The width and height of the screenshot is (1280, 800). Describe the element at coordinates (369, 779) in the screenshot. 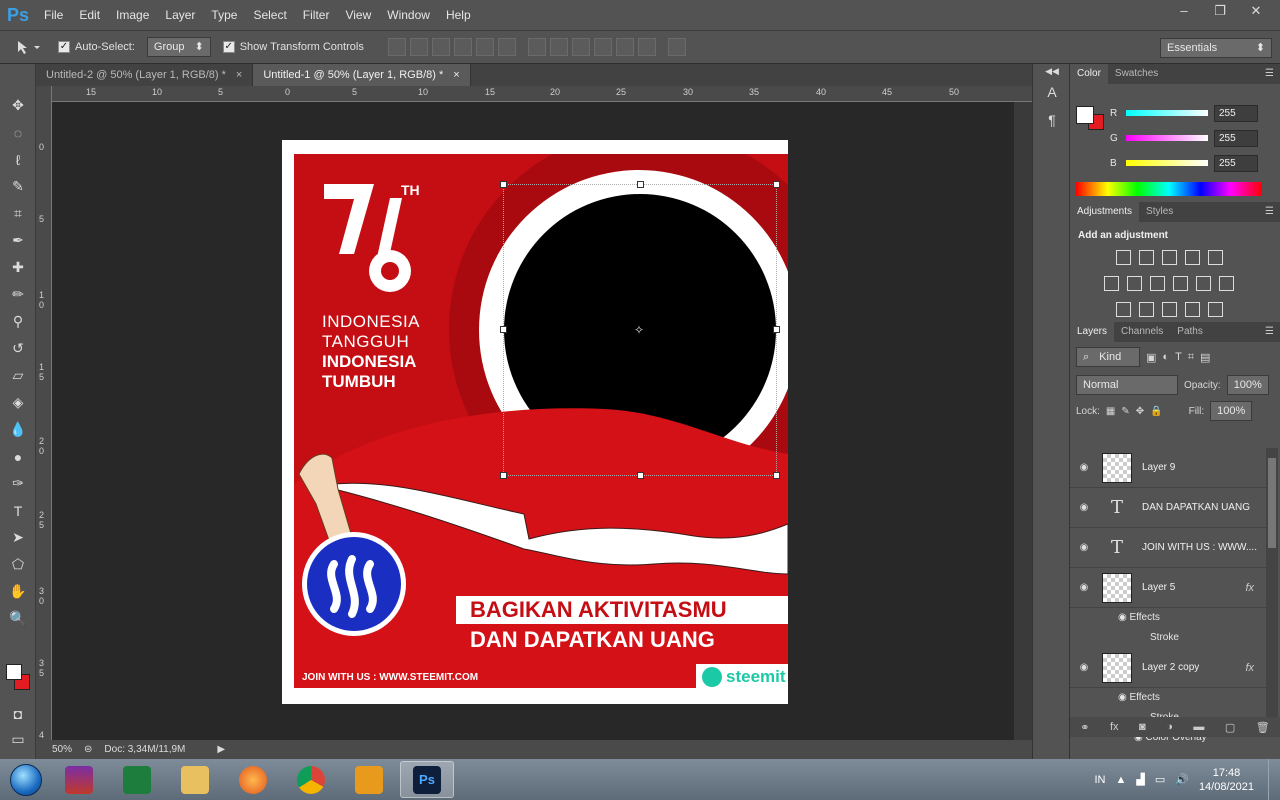

I see `taskbar-outlook` at that location.